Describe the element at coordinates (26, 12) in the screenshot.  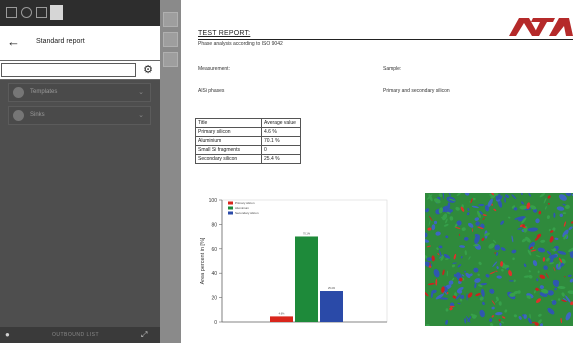
I see `user-icon` at that location.